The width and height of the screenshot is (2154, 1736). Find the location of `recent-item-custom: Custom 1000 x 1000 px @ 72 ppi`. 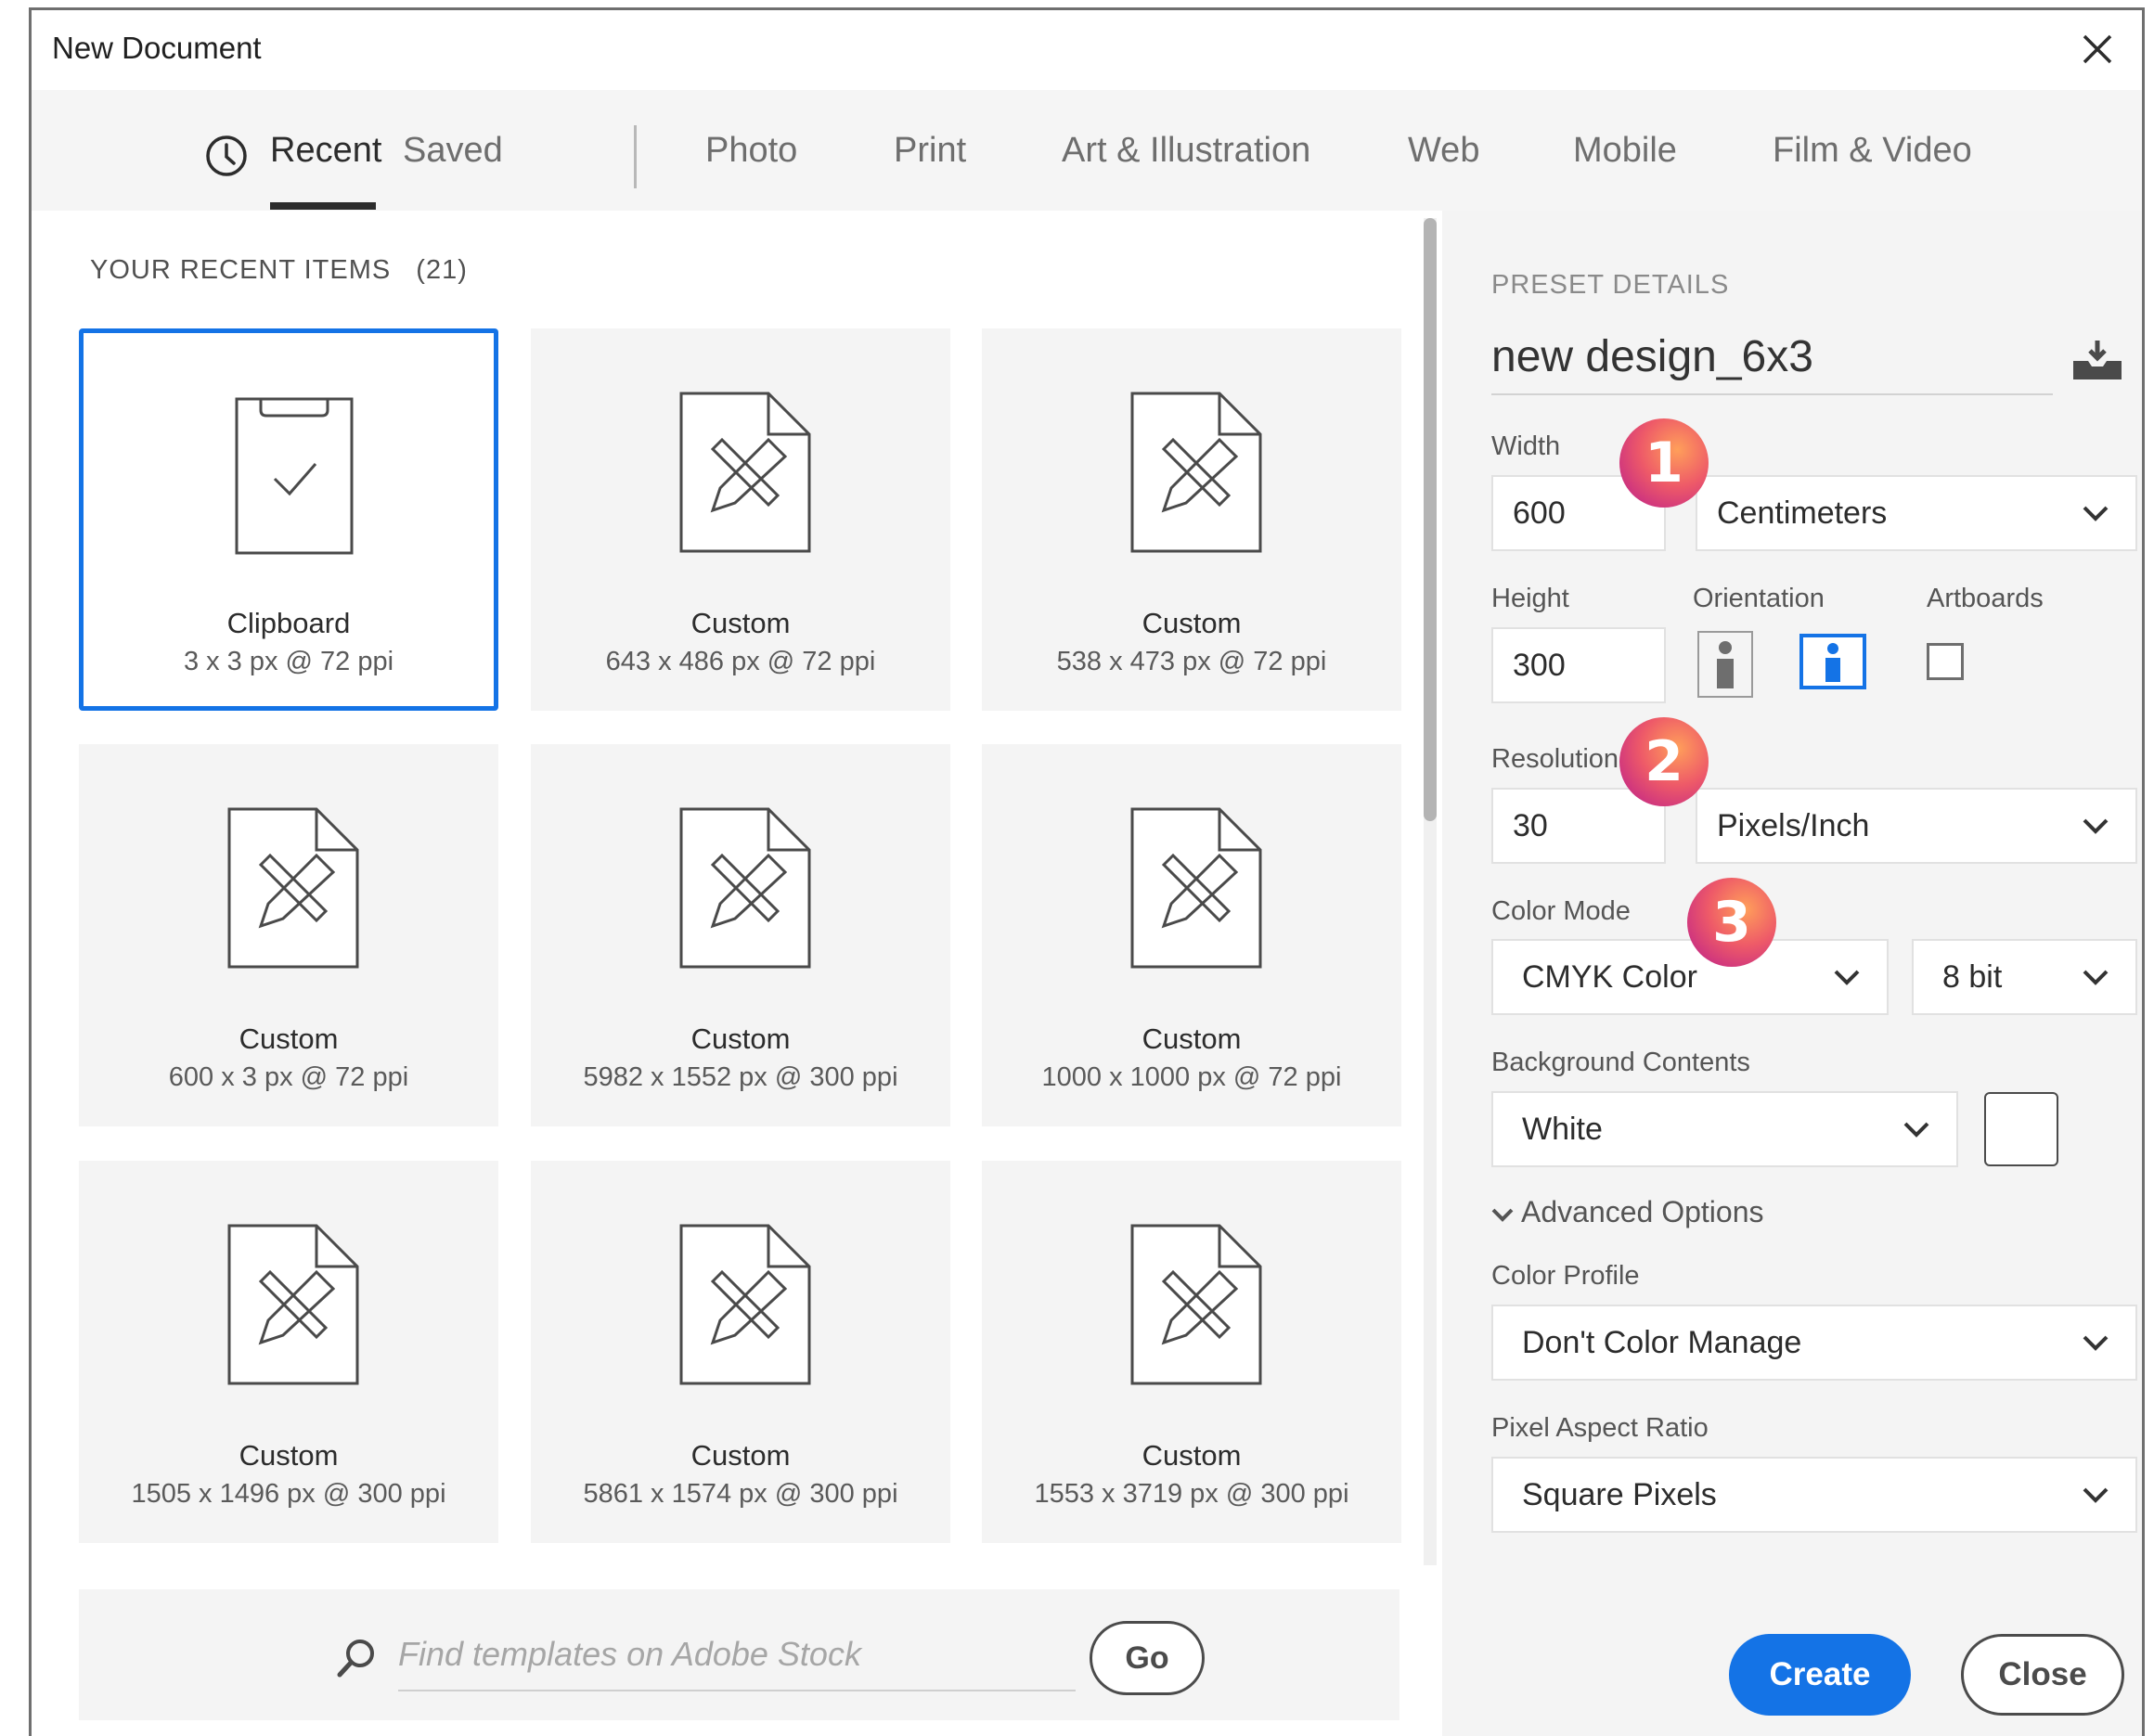

recent-item-custom: Custom 1000 x 1000 px @ 72 ppi is located at coordinates (1191, 935).